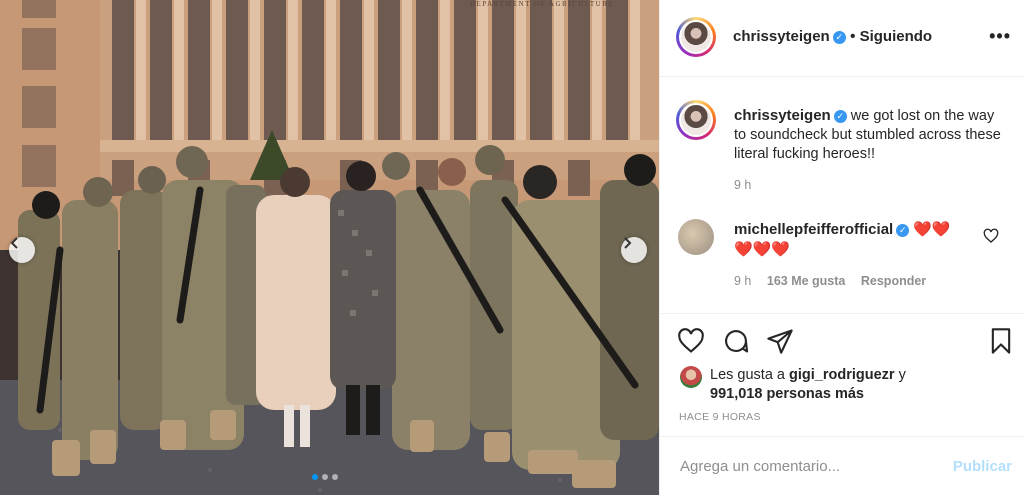 The height and width of the screenshot is (496, 1024). What do you see at coordinates (806, 281) in the screenshot?
I see `comment-likes: 163 Me gusta` at bounding box center [806, 281].